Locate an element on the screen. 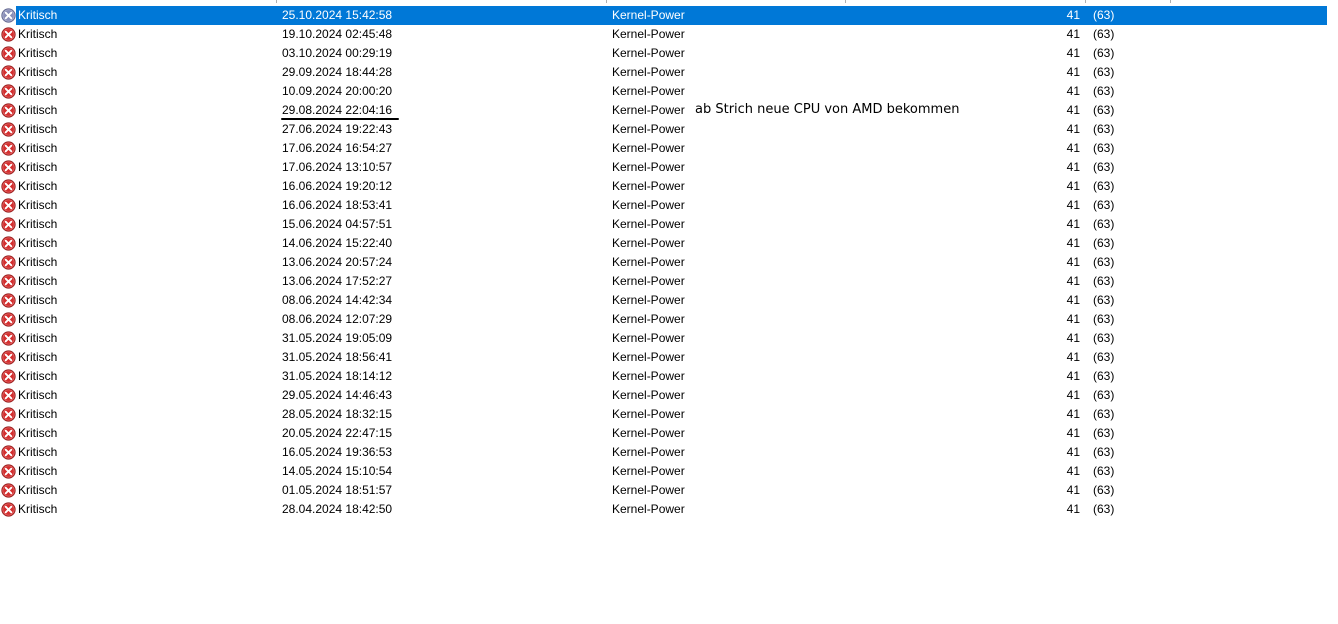 This screenshot has height=624, width=1338. event-datetime: 13.06.2024 20:57:24 is located at coordinates (337, 262).